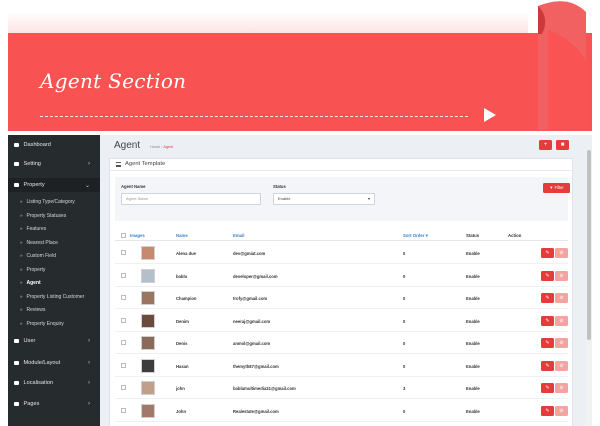 The width and height of the screenshot is (600, 426). I want to click on sidebar-subitem-agent: » Agent, so click(54, 282).